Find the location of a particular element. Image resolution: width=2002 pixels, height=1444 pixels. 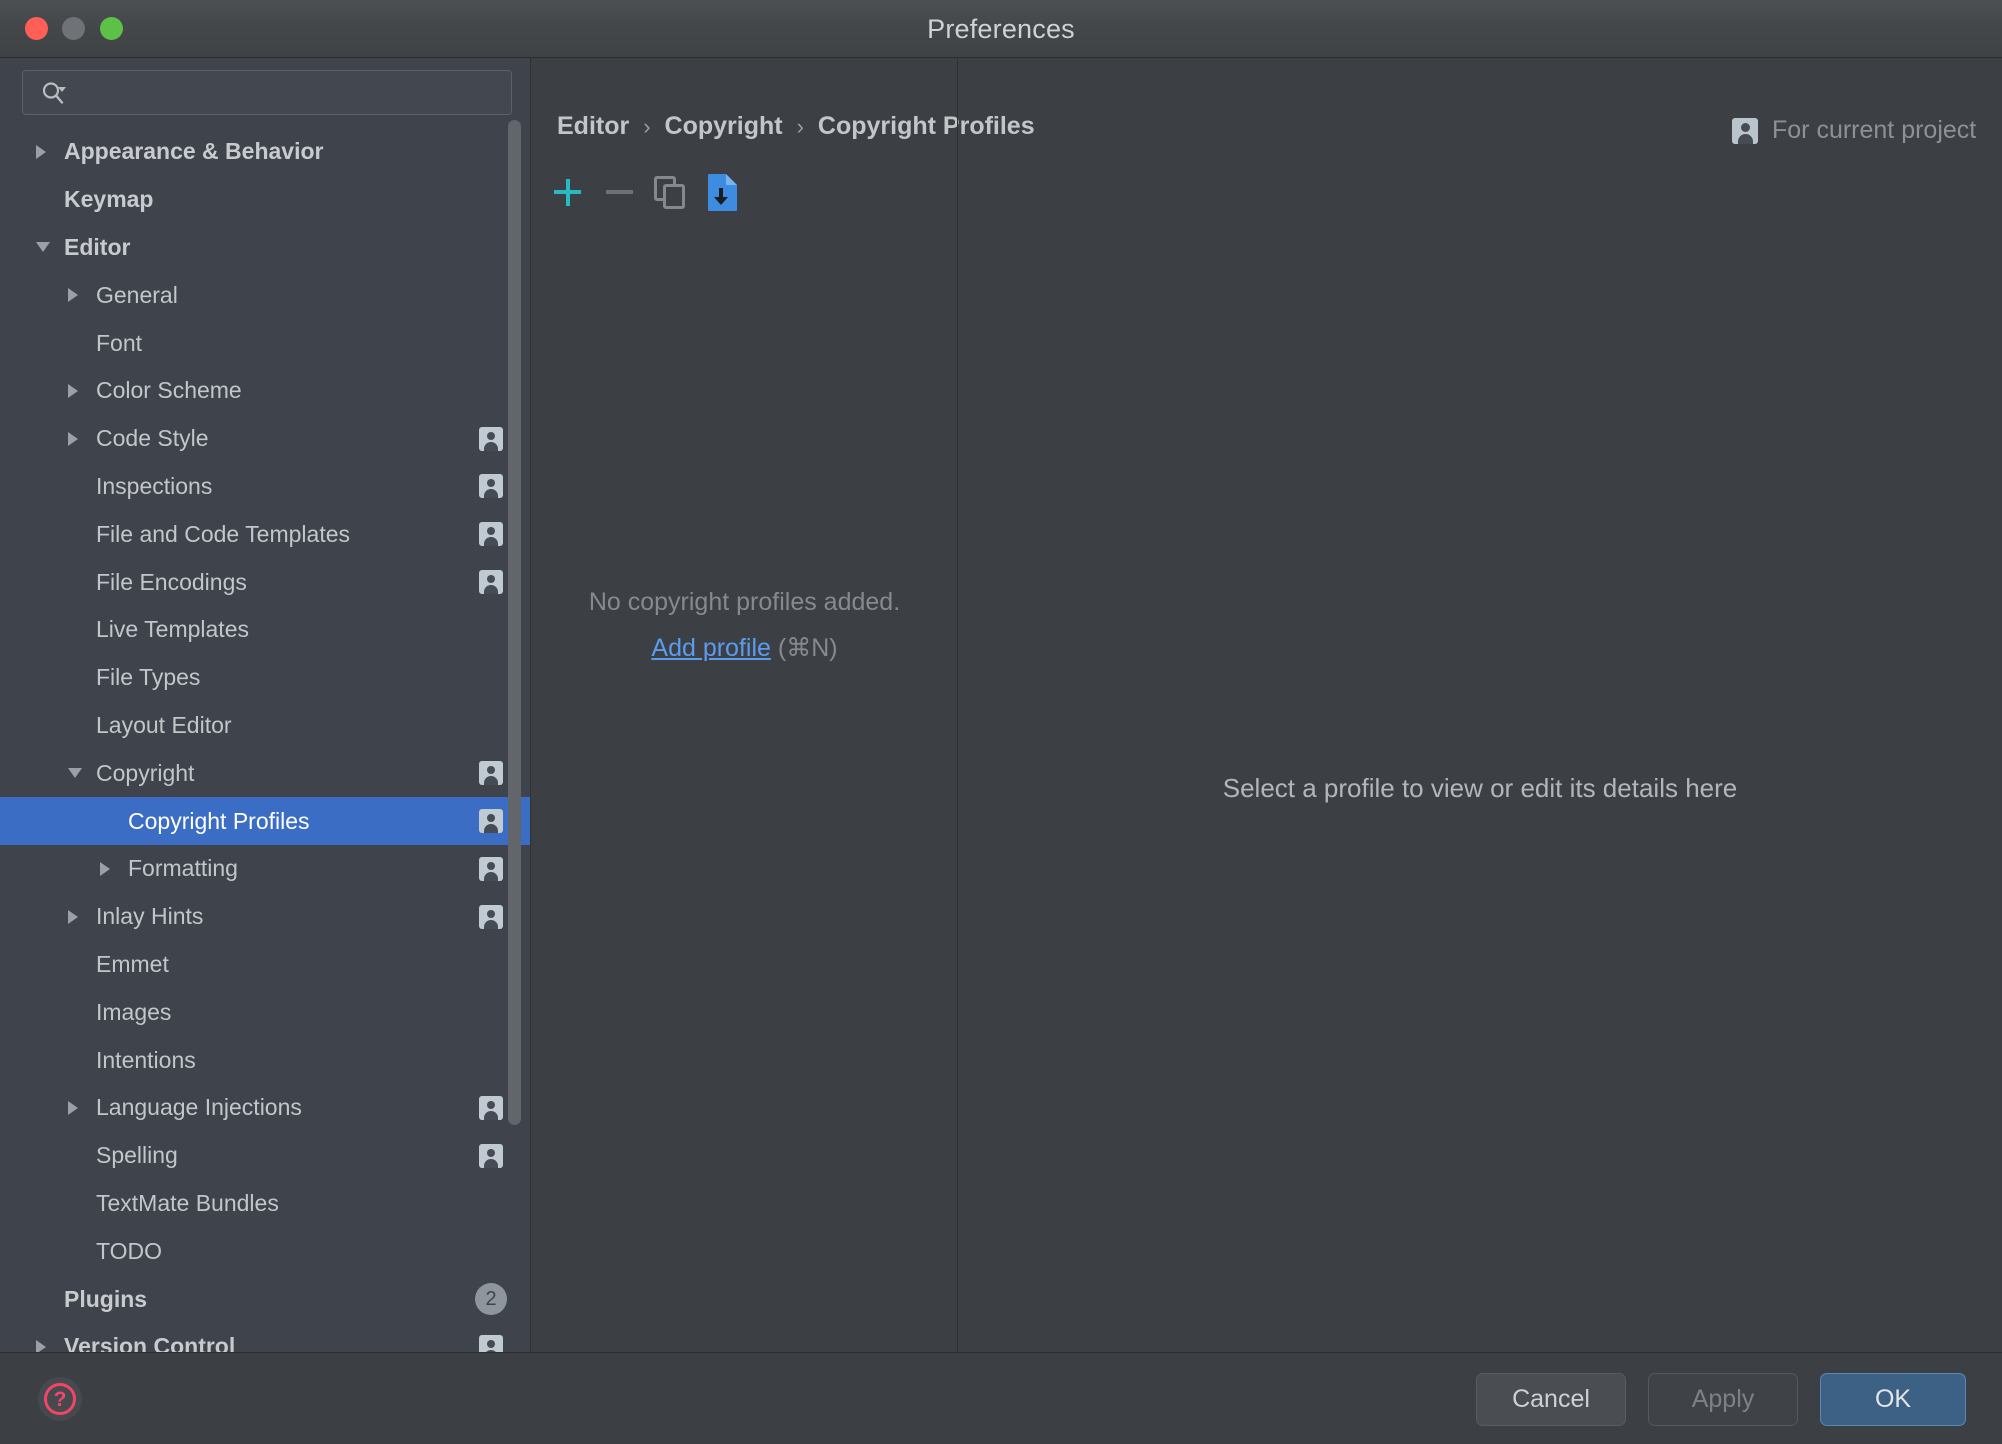

sidebar-item-layout-editor: Layout Editor is located at coordinates (265, 726).